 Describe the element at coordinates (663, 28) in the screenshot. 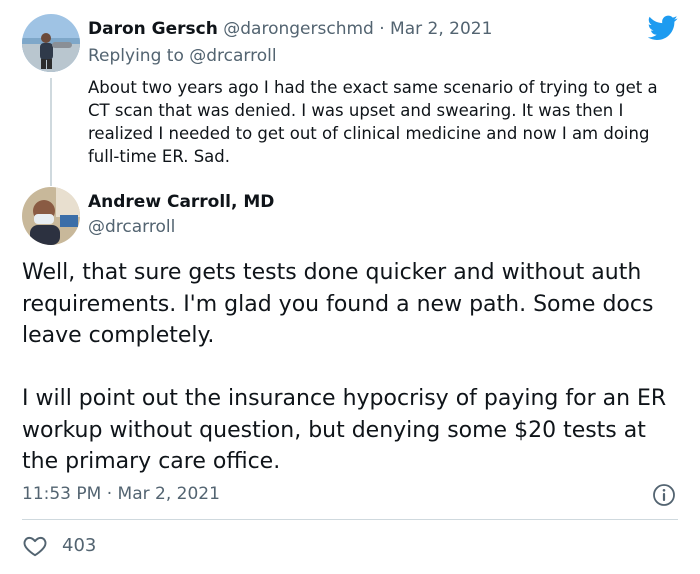

I see `twitter-bird-icon` at that location.